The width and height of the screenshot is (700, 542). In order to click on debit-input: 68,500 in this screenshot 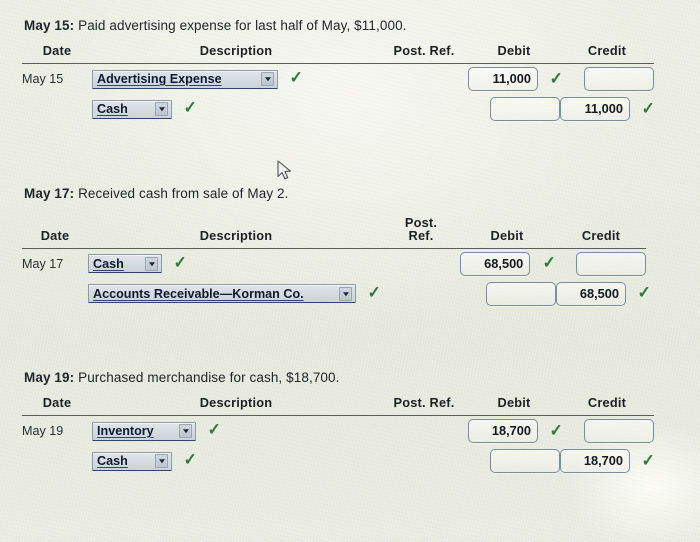, I will do `click(495, 263)`.